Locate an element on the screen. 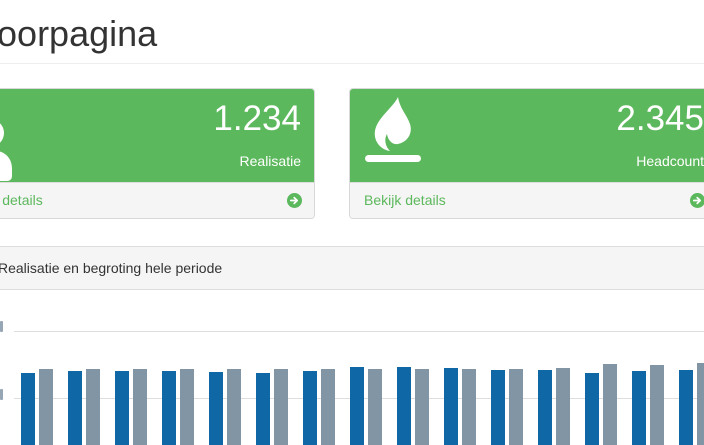 This screenshot has width=704, height=445. flame-icon is located at coordinates (393, 130).